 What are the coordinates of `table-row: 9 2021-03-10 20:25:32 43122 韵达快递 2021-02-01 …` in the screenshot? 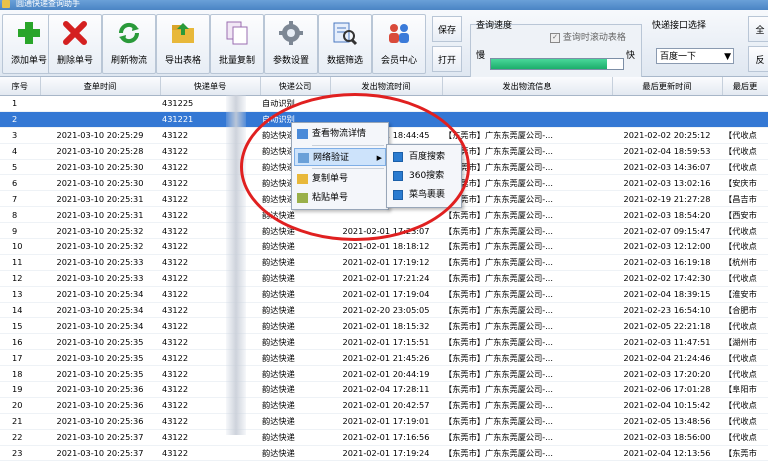 It's located at (384, 231).